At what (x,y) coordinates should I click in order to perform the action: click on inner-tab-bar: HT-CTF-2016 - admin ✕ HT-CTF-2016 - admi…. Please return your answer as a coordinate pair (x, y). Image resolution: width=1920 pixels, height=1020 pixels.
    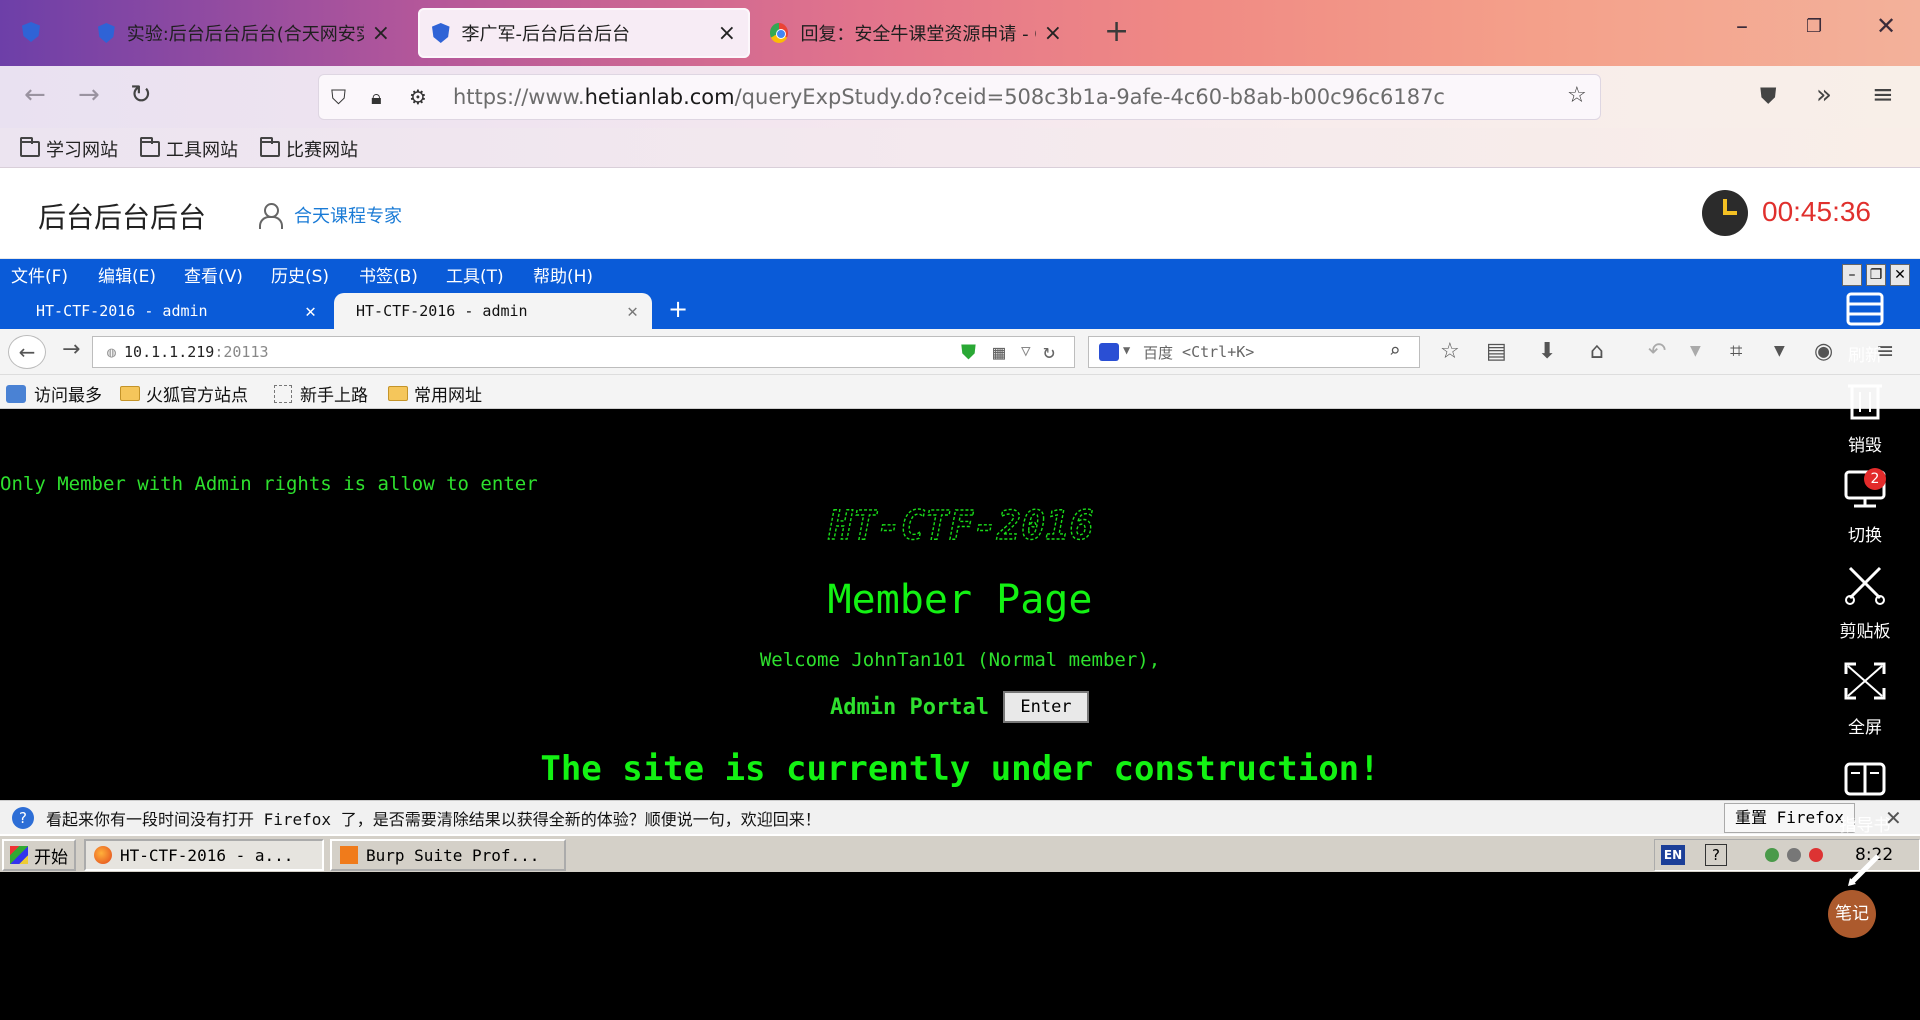
    Looking at the image, I should click on (960, 309).